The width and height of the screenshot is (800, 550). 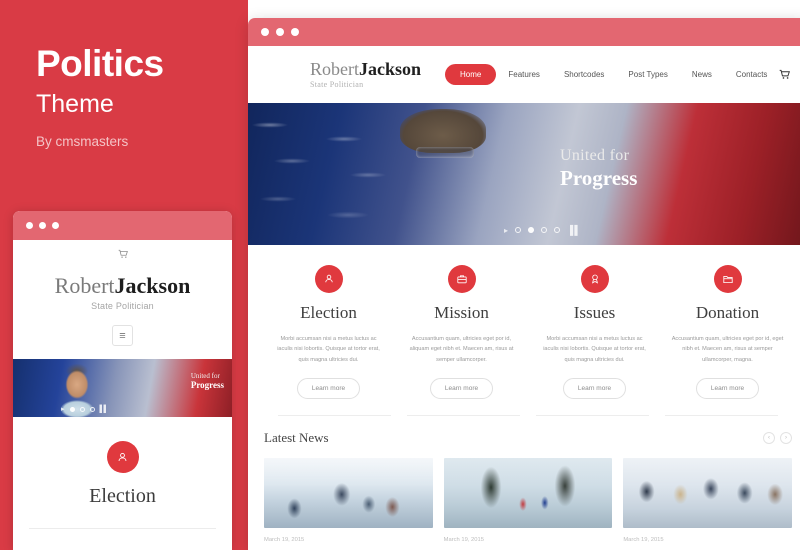 What do you see at coordinates (647, 74) in the screenshot?
I see `nav-item-post-types: Post Types` at bounding box center [647, 74].